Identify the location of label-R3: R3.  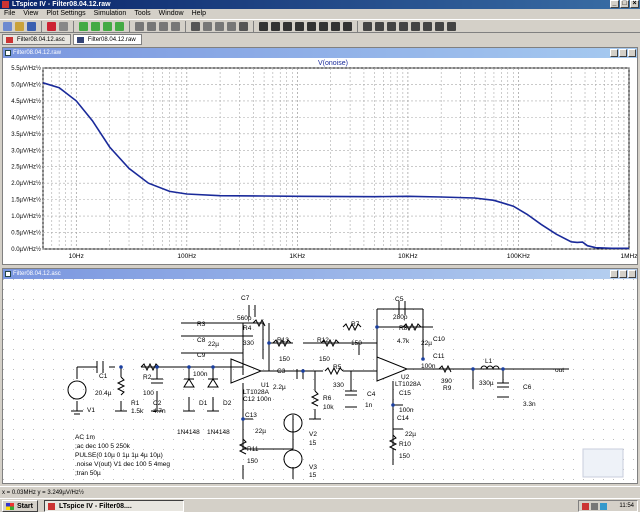
(201, 324).